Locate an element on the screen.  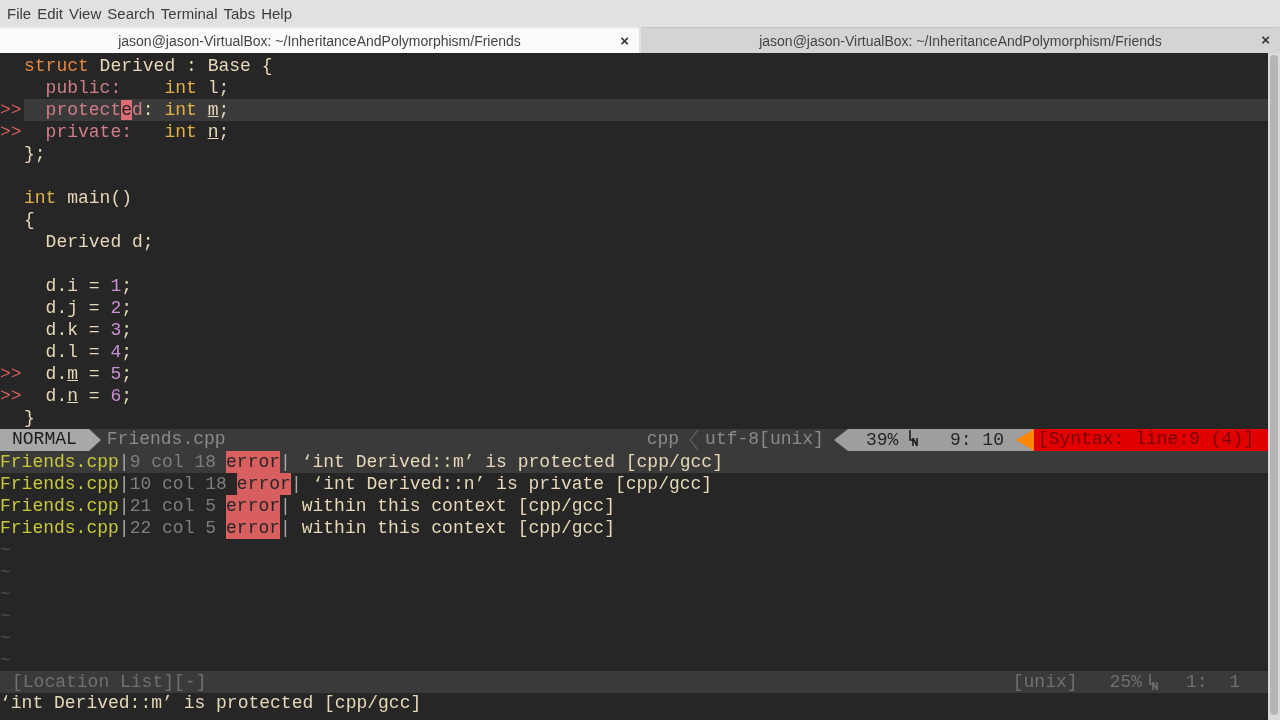
quickfix-entry: Friends.cpp|21 col 5 error| within this context [cpp/gcc] is located at coordinates (634, 506).